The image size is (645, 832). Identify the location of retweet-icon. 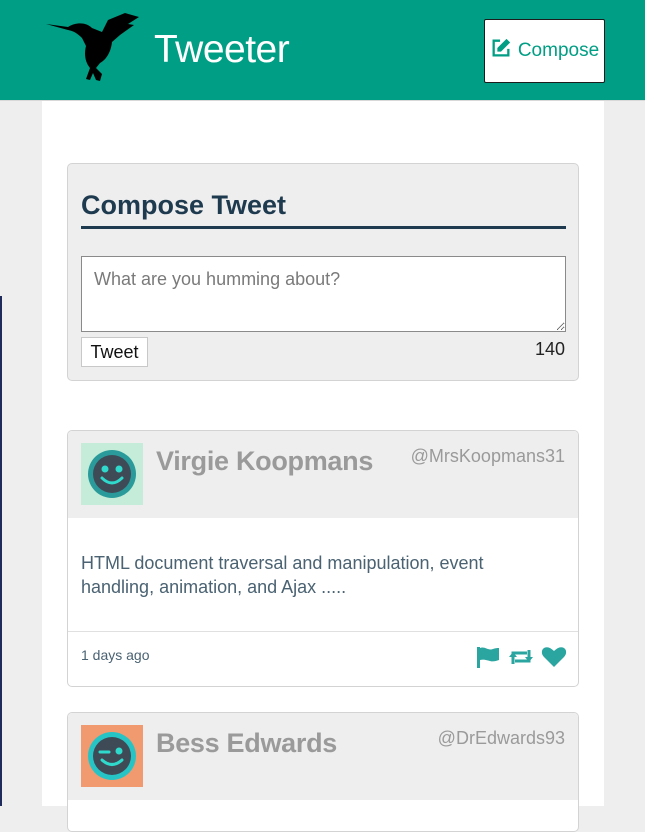
(521, 657).